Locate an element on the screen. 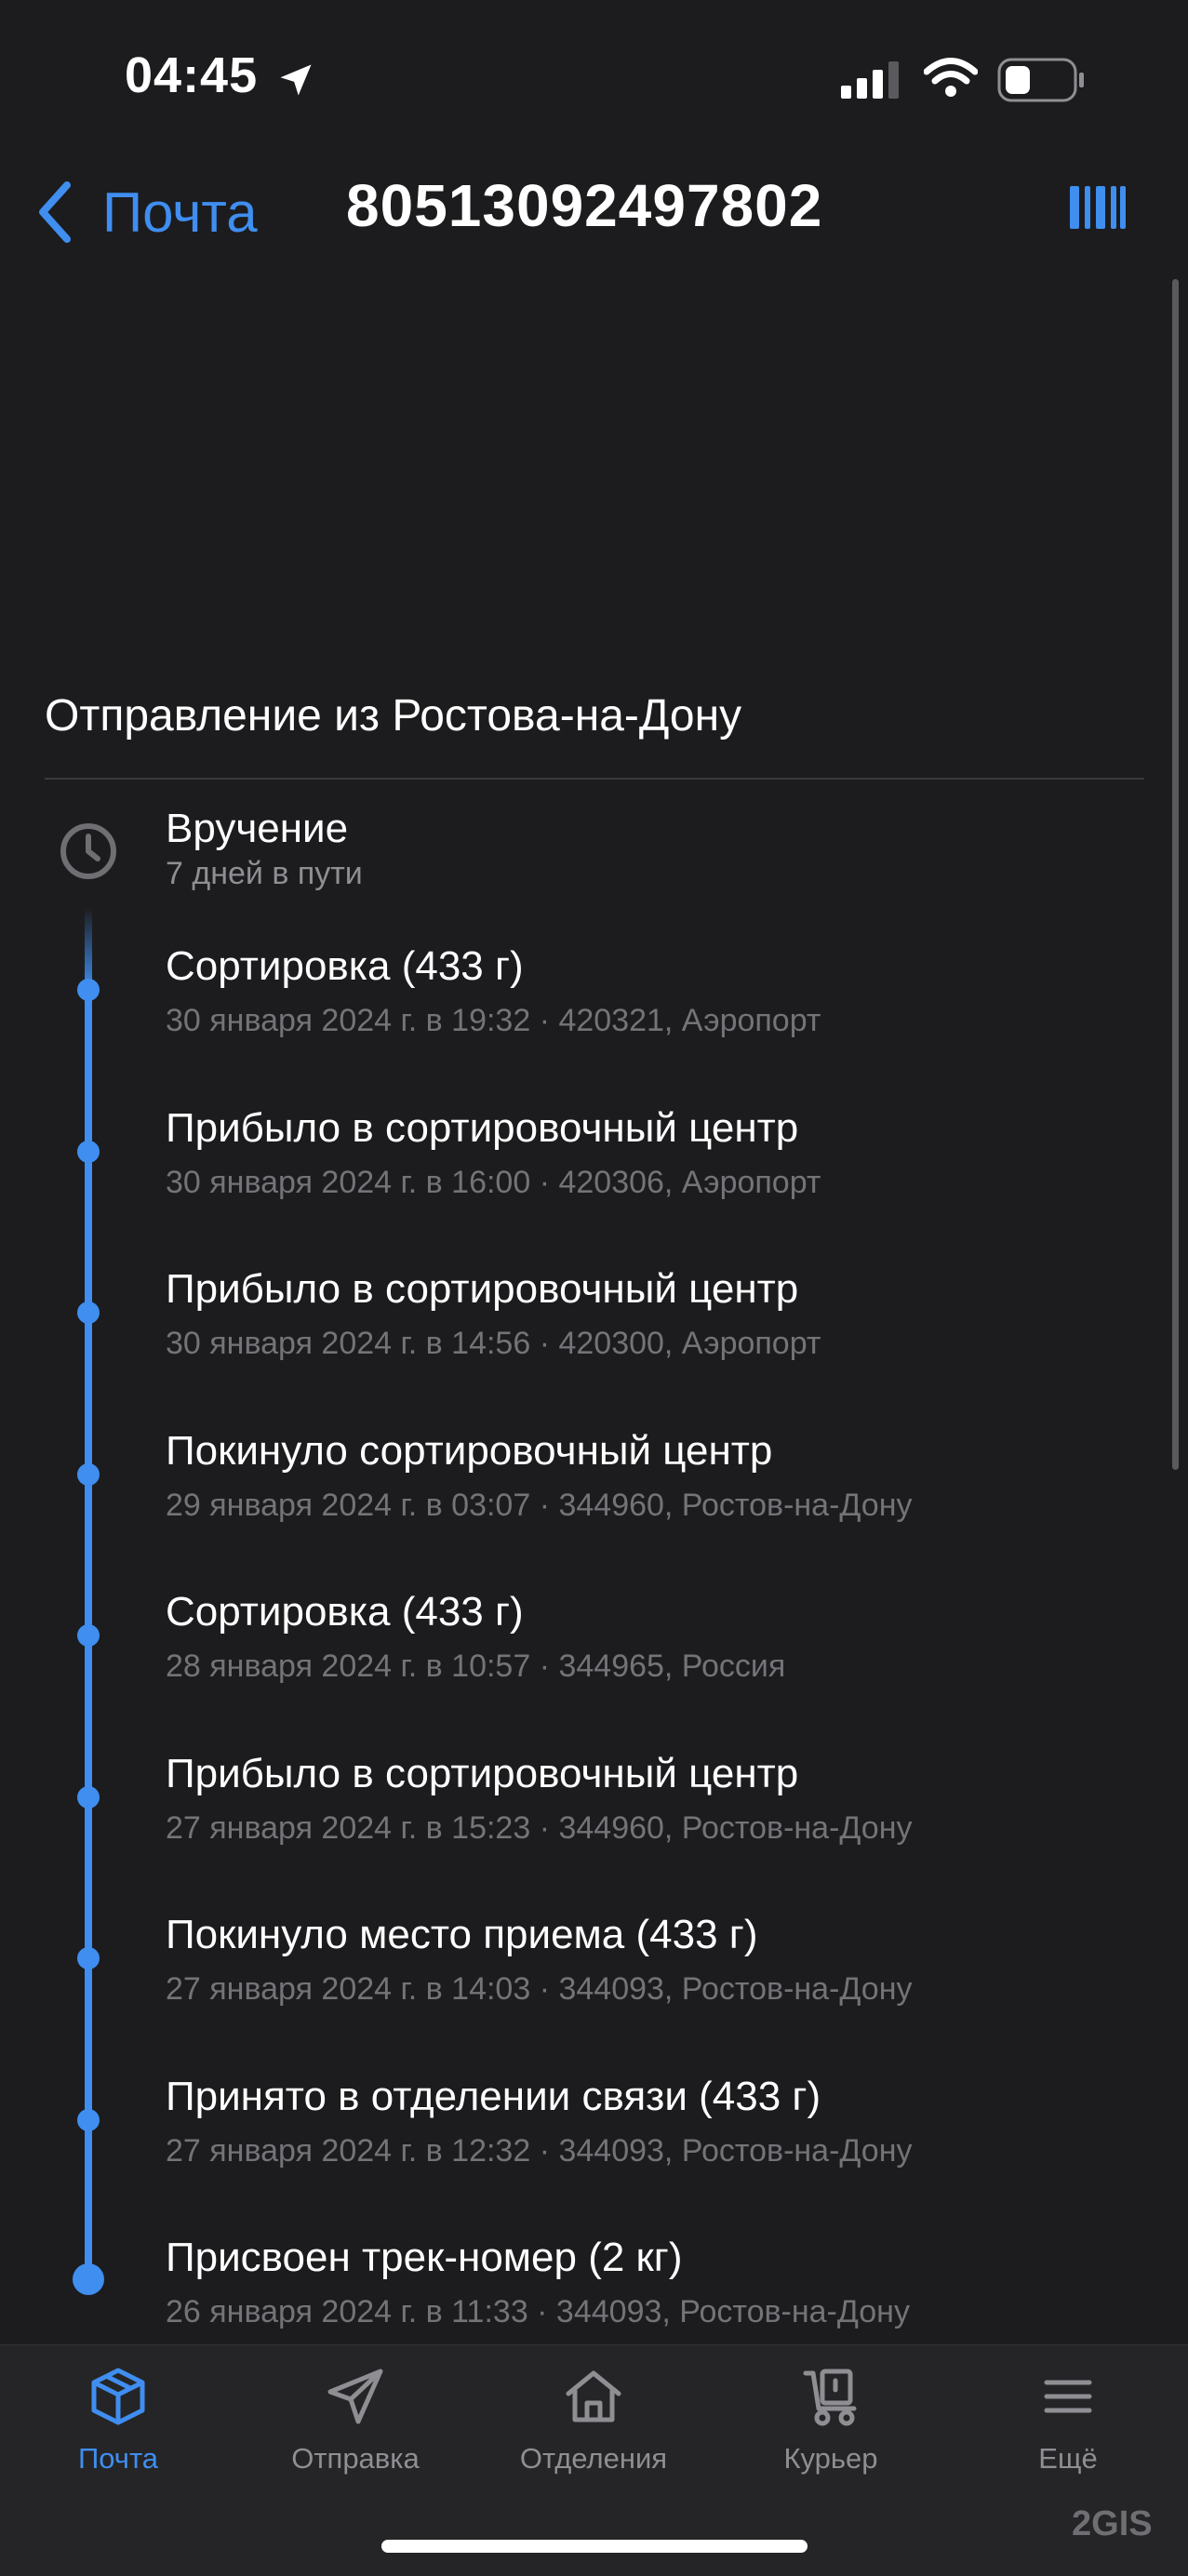 This screenshot has height=2576, width=1188. event-title: Принято в отделении связи (433 г) is located at coordinates (493, 2096).